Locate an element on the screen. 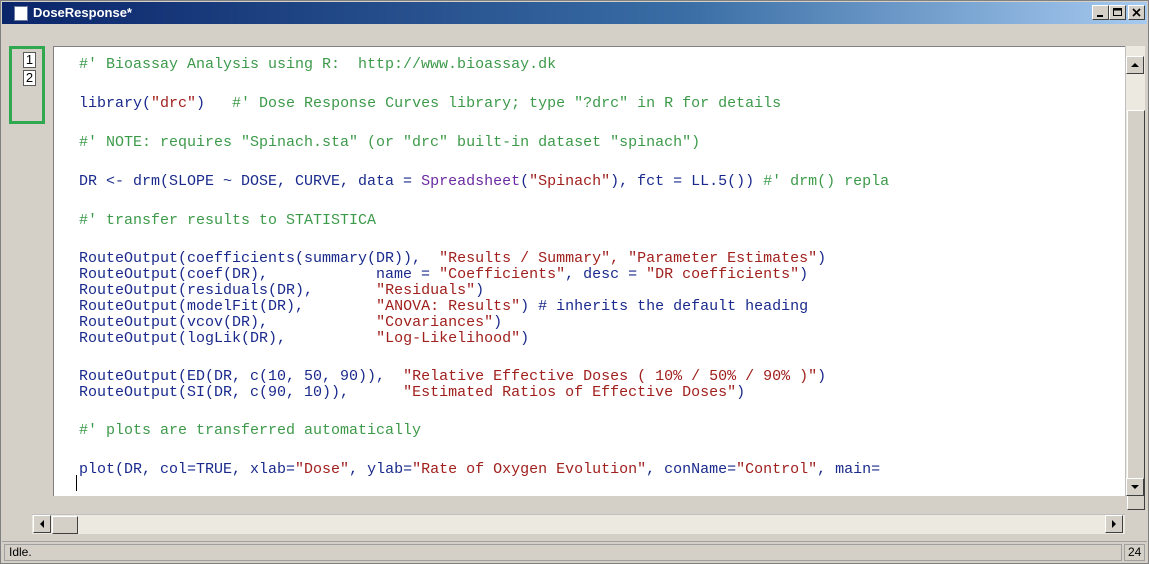  comment: #' plots are transferred automatically is located at coordinates (250, 430).